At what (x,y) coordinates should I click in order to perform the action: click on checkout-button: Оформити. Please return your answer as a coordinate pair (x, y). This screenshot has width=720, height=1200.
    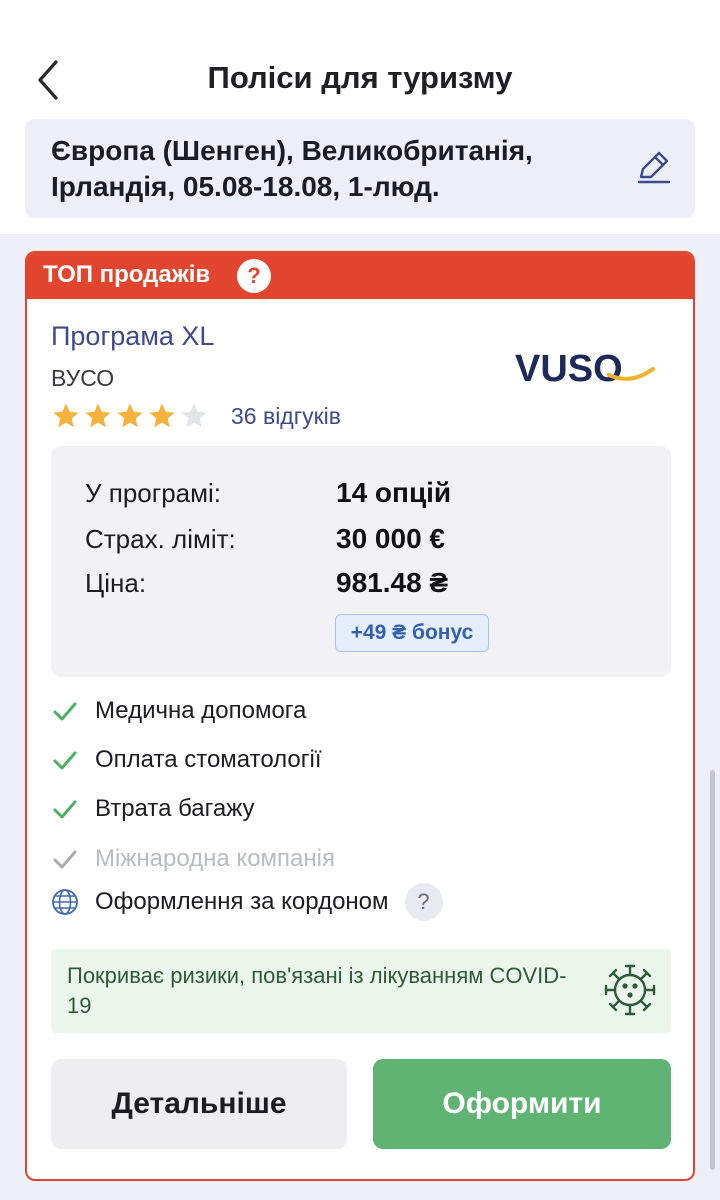
    Looking at the image, I should click on (522, 1104).